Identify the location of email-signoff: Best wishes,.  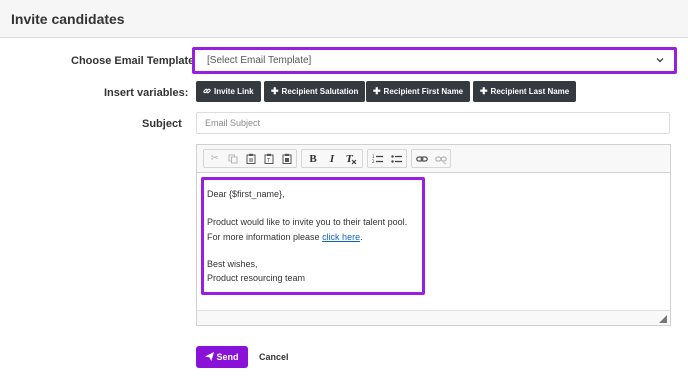
(232, 264).